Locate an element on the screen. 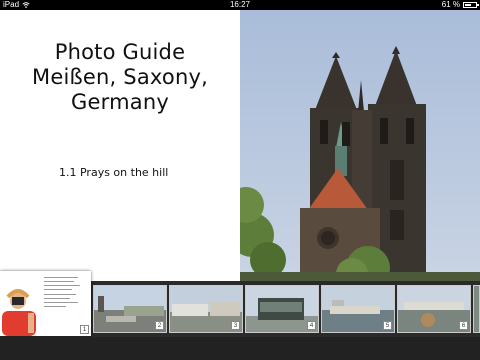 Image resolution: width=480 pixels, height=360 pixels. clock: 16:27 is located at coordinates (240, 4).